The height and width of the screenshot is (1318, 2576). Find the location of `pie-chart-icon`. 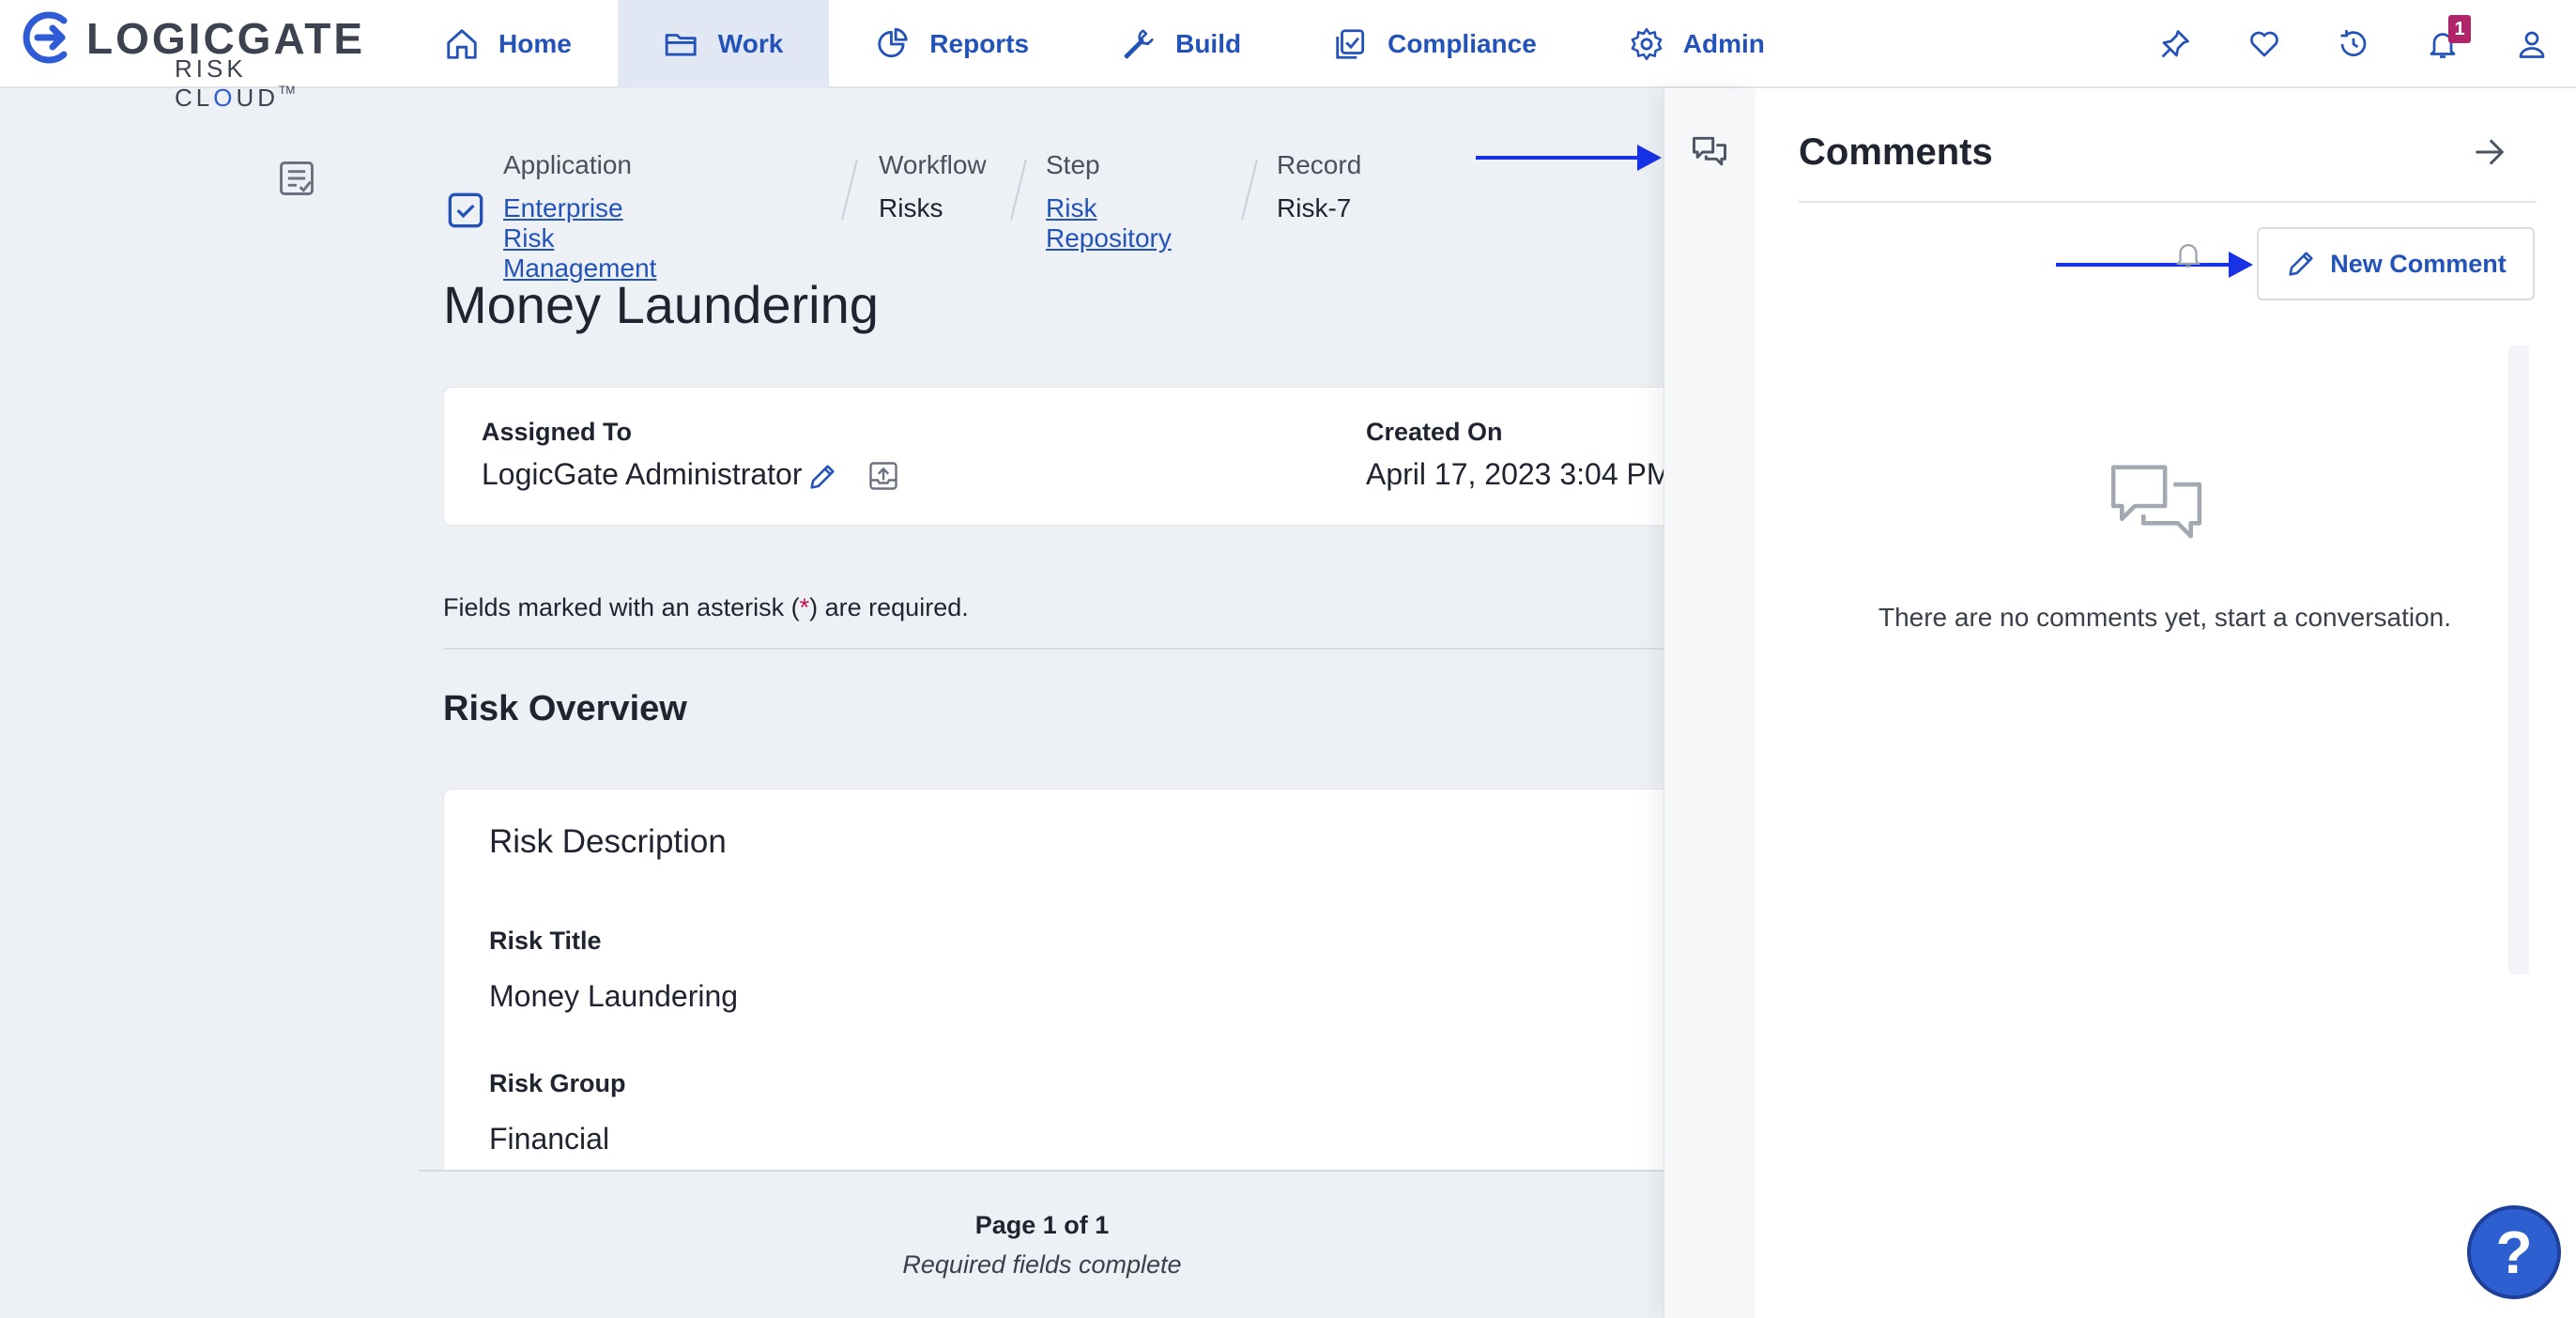

pie-chart-icon is located at coordinates (893, 42).